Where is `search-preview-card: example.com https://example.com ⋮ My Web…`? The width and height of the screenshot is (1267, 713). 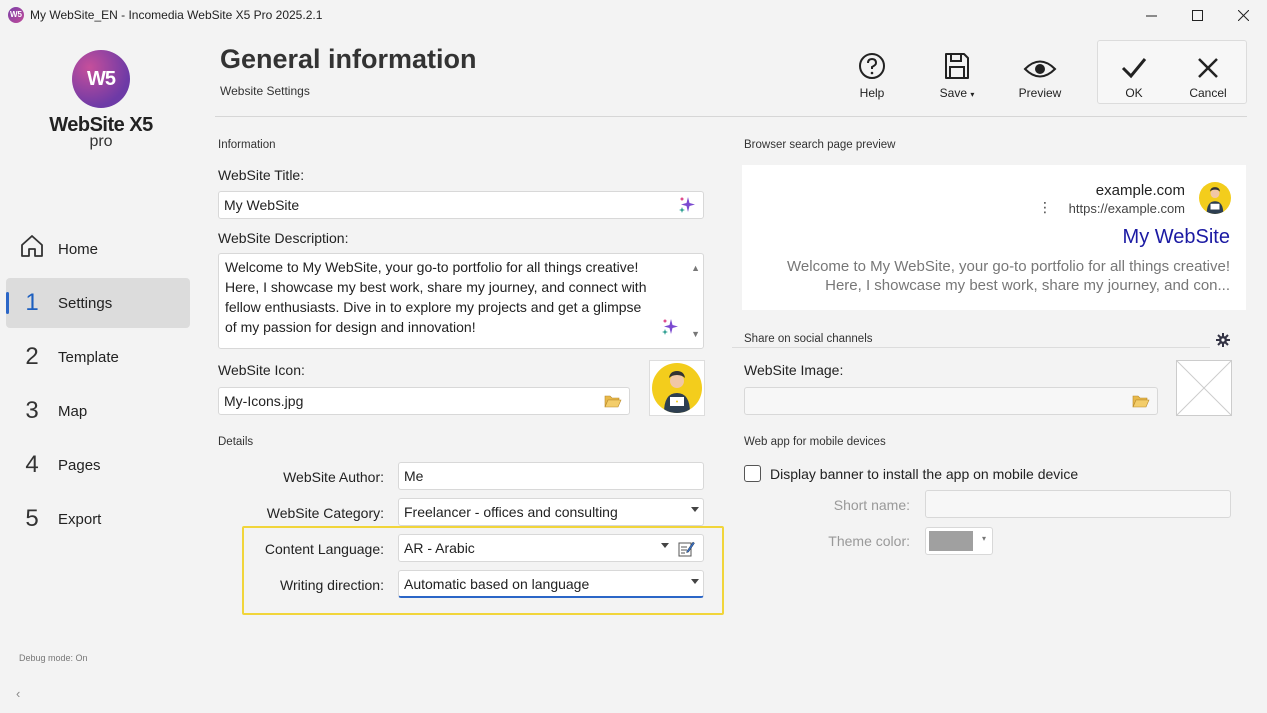 search-preview-card: example.com https://example.com ⋮ My Web… is located at coordinates (994, 237).